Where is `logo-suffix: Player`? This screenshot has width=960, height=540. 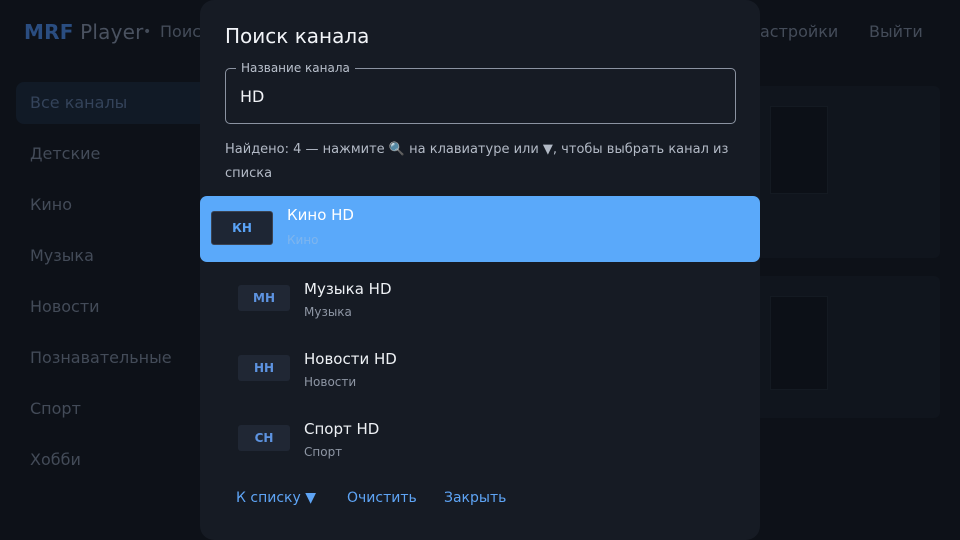
logo-suffix: Player is located at coordinates (112, 32).